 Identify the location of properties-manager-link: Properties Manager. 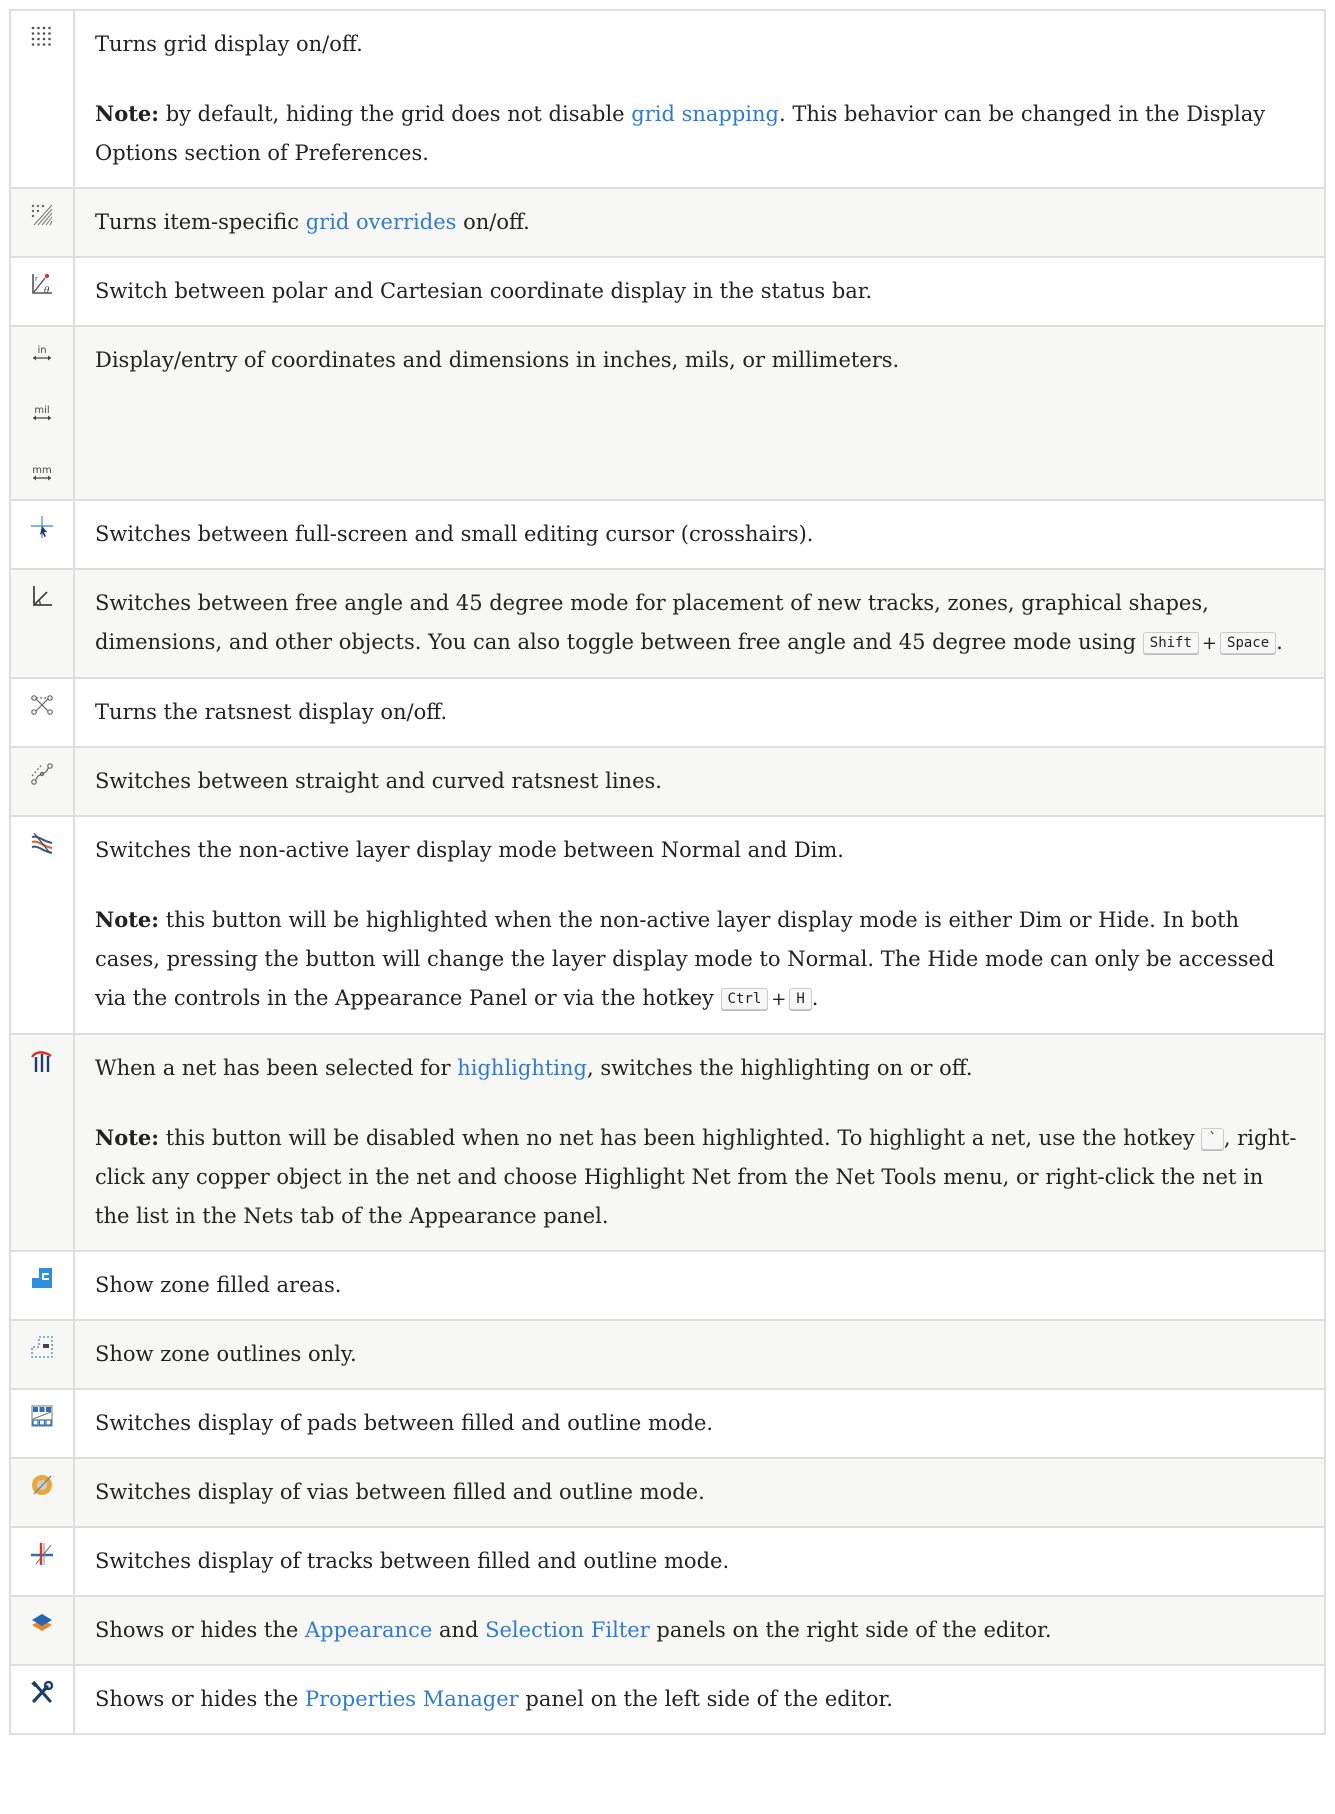
(412, 1699).